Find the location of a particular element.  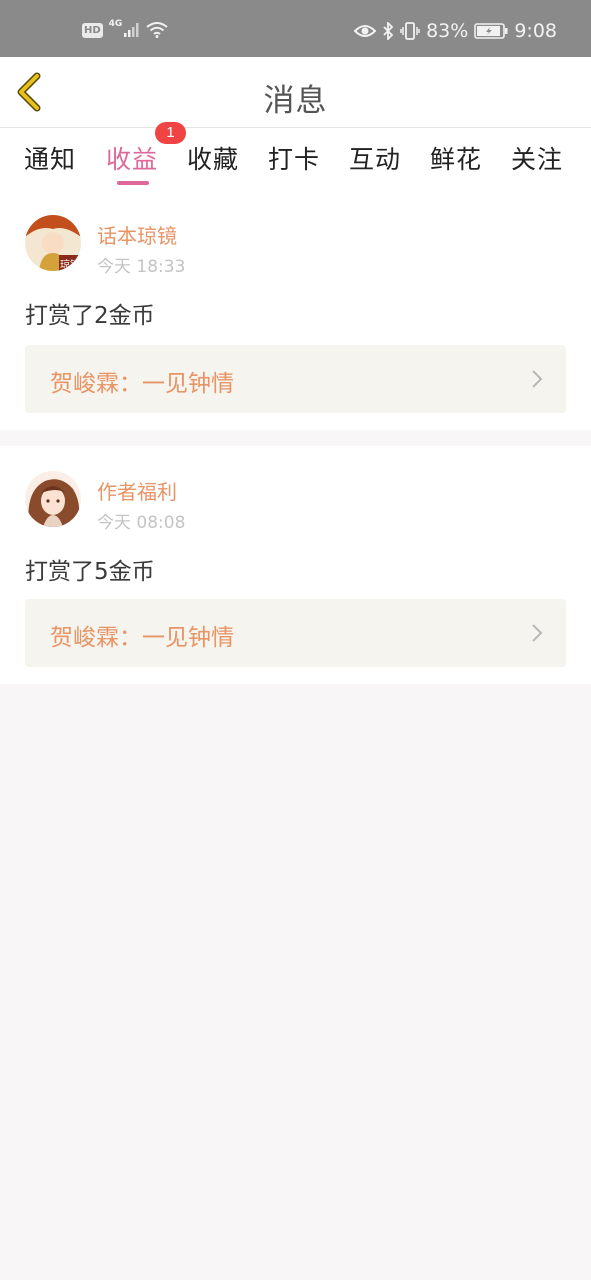

avatar-label: 琼镜 is located at coordinates (70, 264).